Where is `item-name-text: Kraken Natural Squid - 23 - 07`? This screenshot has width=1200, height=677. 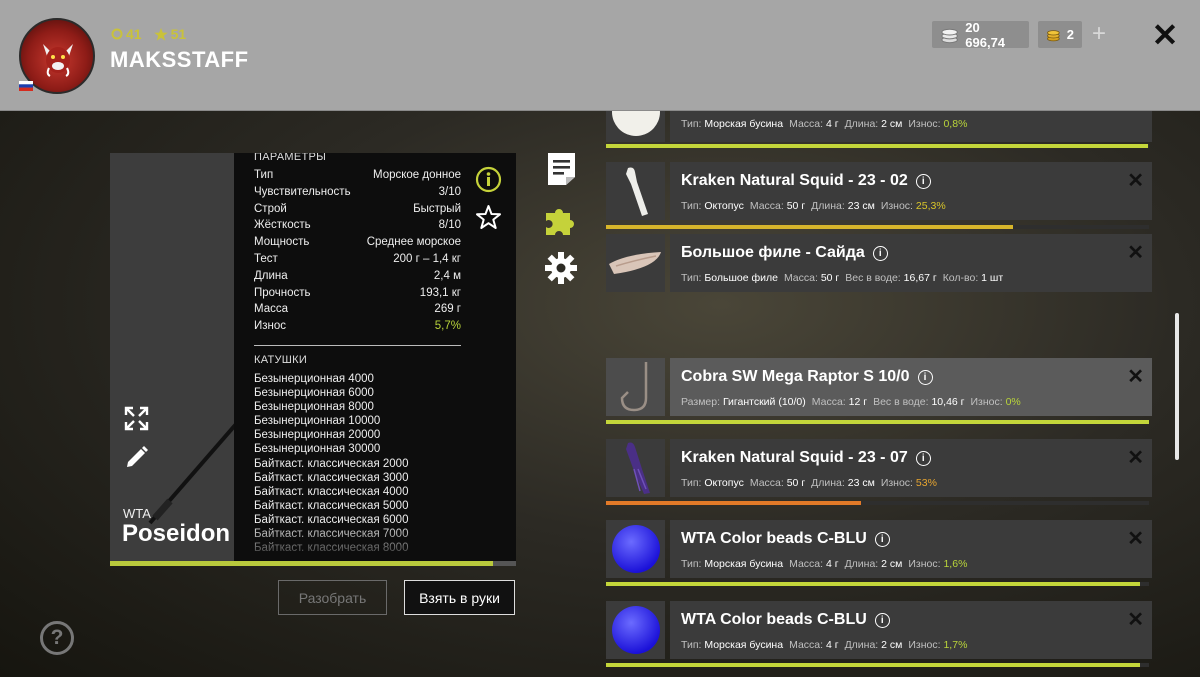
item-name-text: Kraken Natural Squid - 23 - 07 is located at coordinates (794, 457).